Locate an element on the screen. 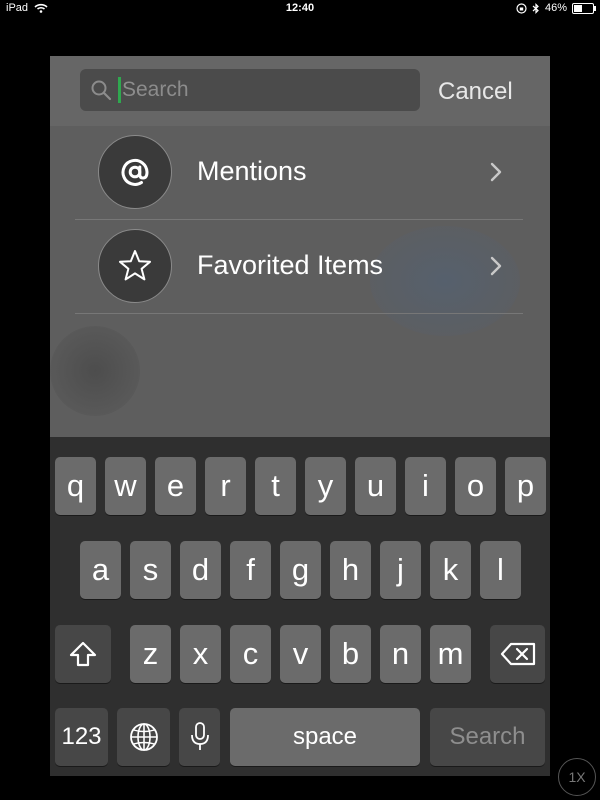  backspace-icon is located at coordinates (517, 654).